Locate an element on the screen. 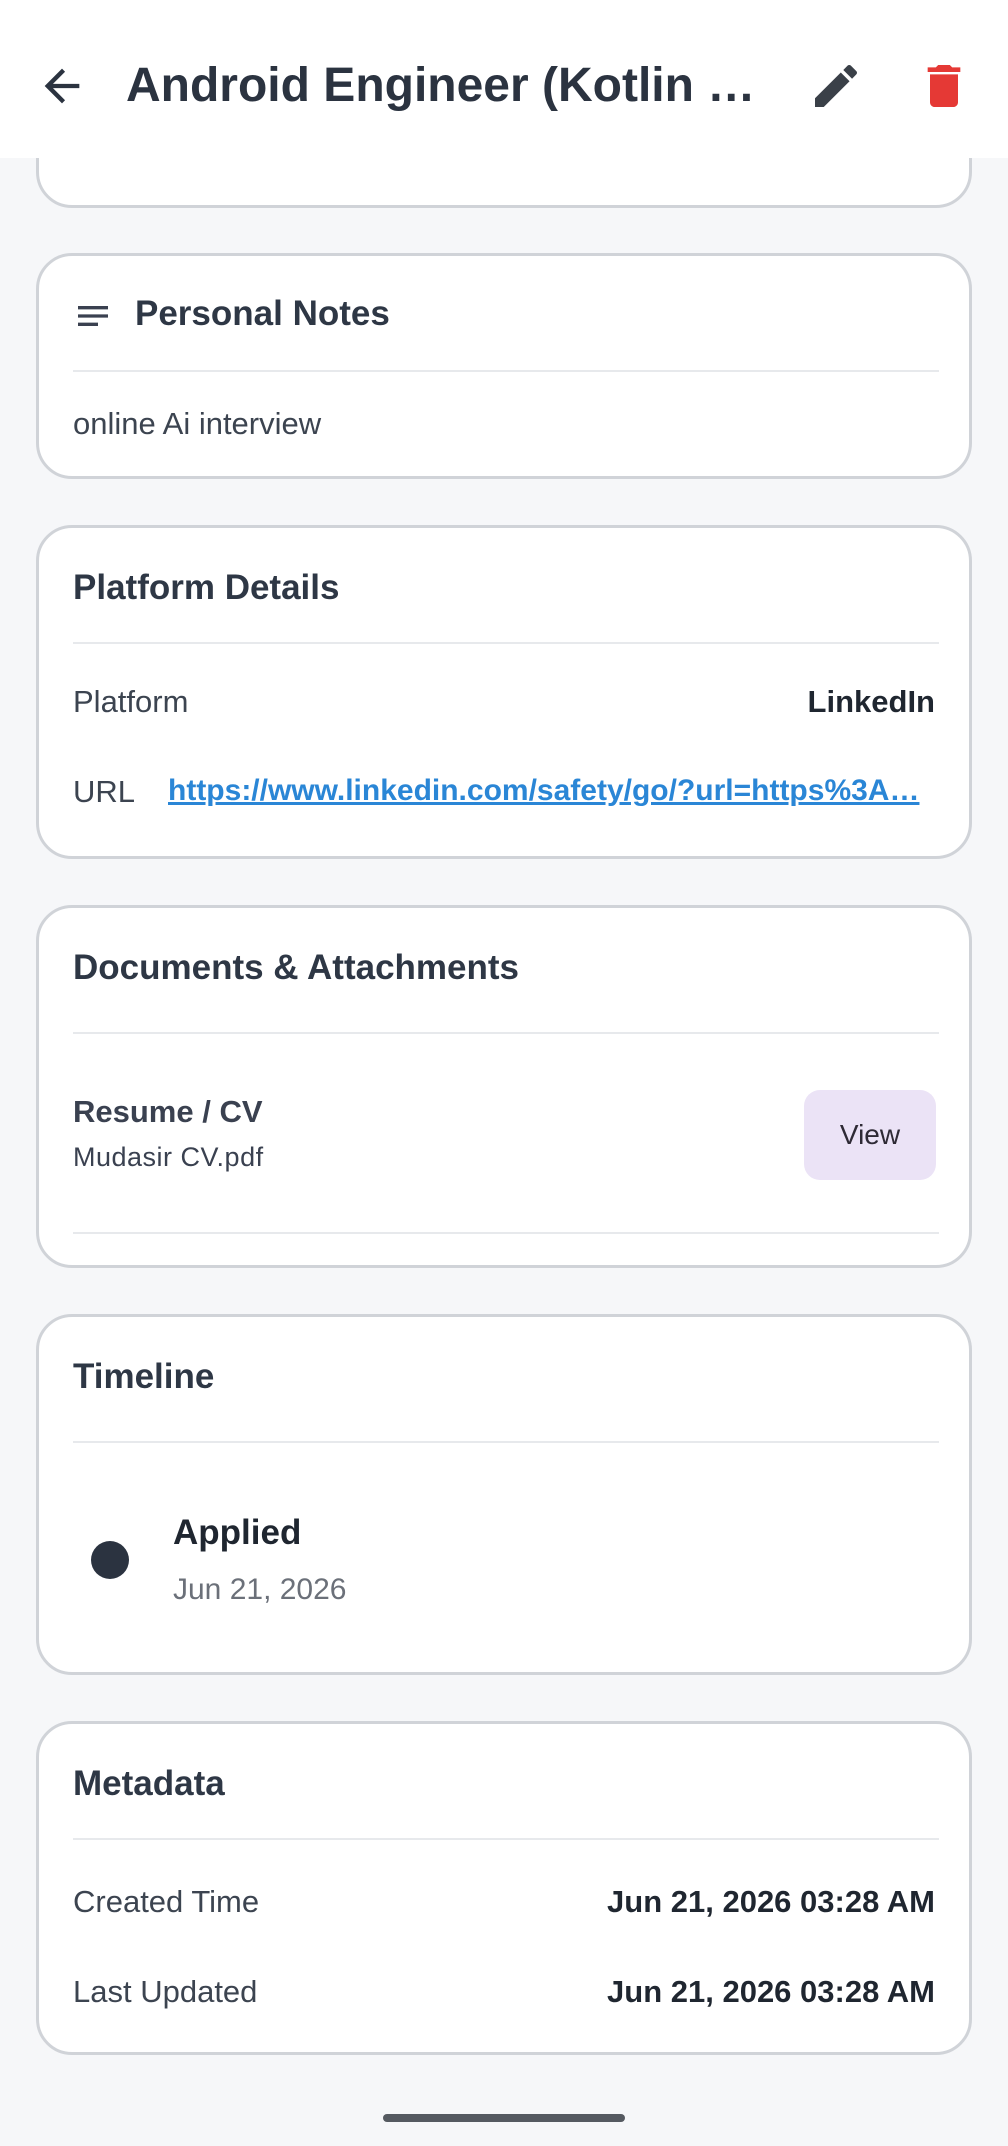 The width and height of the screenshot is (1008, 2146). personal-notes-title: Personal Notes is located at coordinates (262, 313).